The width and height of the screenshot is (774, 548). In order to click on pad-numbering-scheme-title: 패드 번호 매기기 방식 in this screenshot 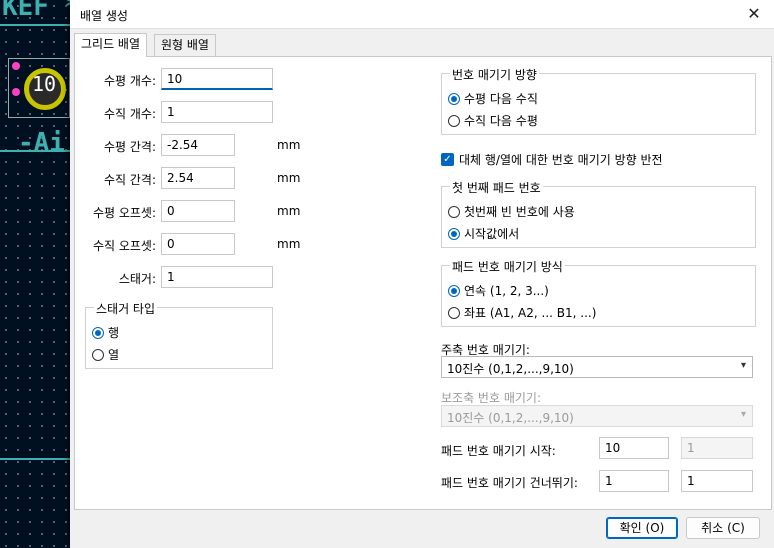, I will do `click(507, 266)`.